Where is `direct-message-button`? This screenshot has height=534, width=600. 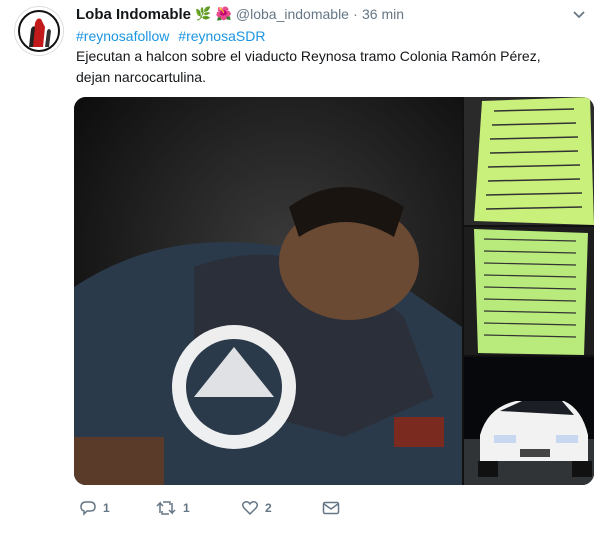 direct-message-button is located at coordinates (331, 508).